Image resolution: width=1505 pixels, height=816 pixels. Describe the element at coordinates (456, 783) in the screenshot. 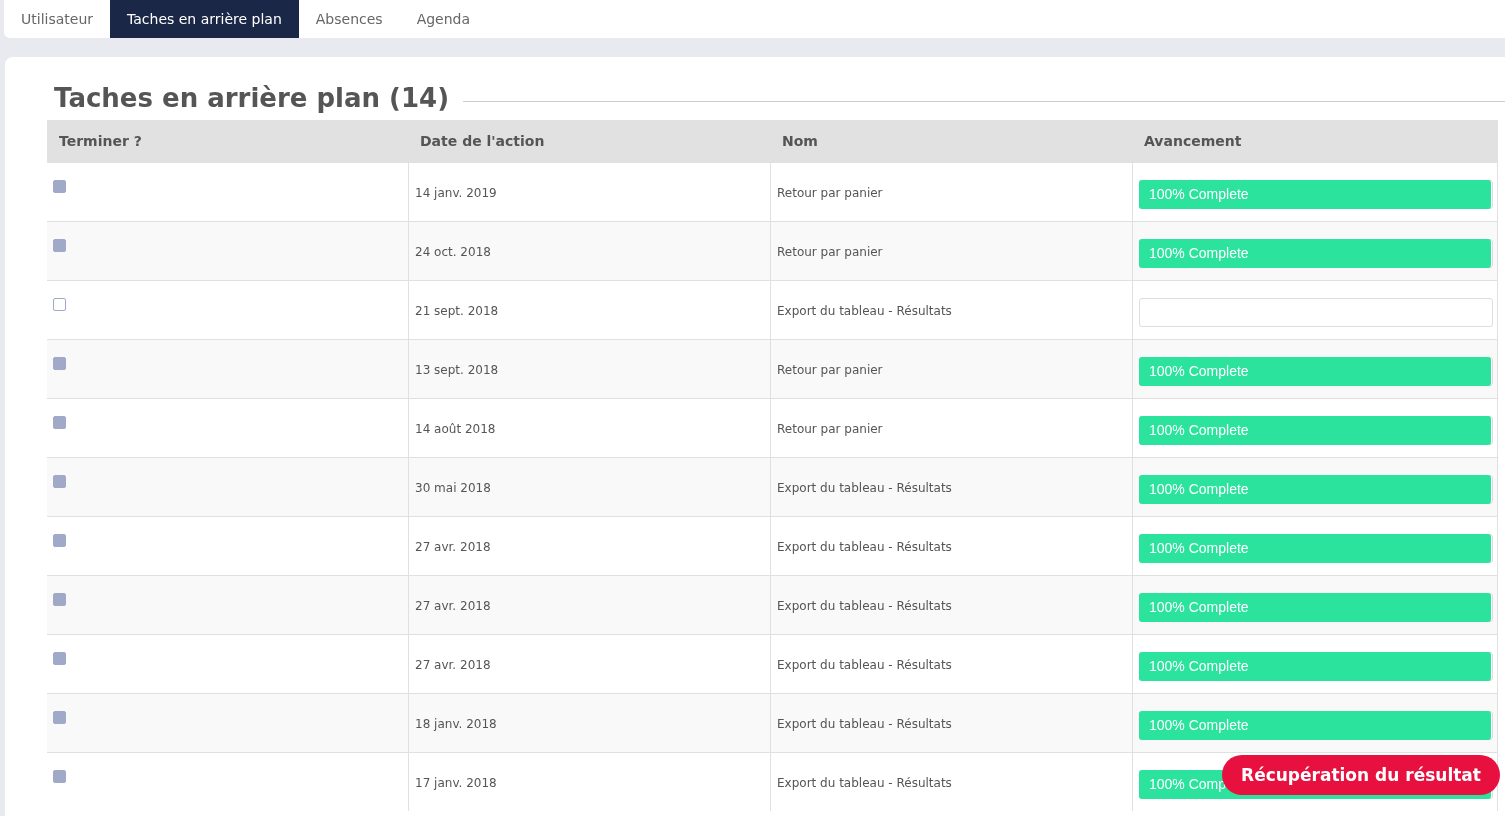

I see `table-cell: 17 janv. 2018` at that location.